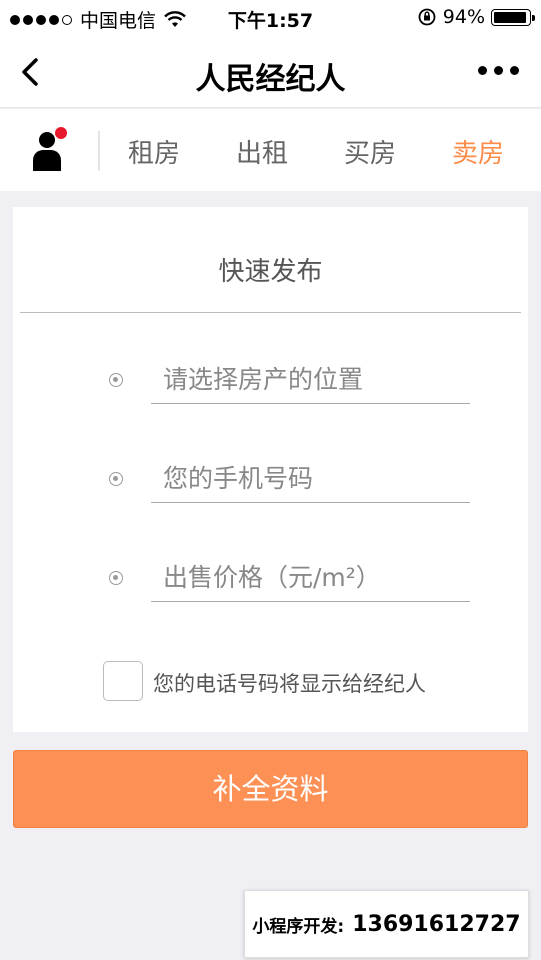  Describe the element at coordinates (427, 17) in the screenshot. I see `orientation-lock-icon` at that location.